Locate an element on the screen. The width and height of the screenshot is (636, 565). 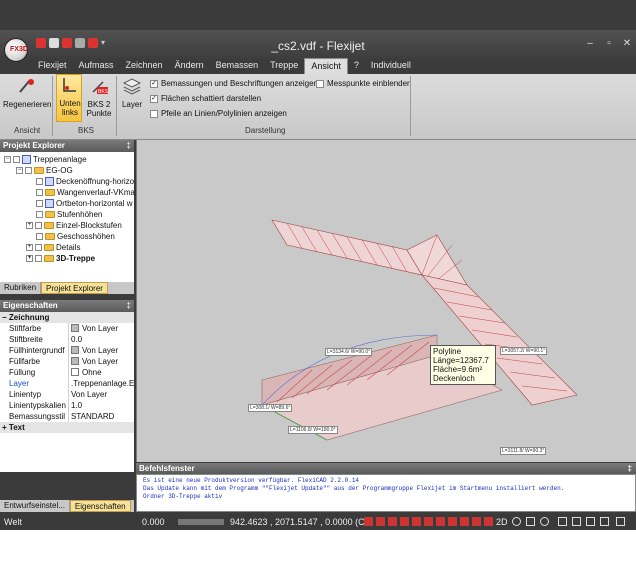
category-text: + Text is located at coordinates (67, 427).